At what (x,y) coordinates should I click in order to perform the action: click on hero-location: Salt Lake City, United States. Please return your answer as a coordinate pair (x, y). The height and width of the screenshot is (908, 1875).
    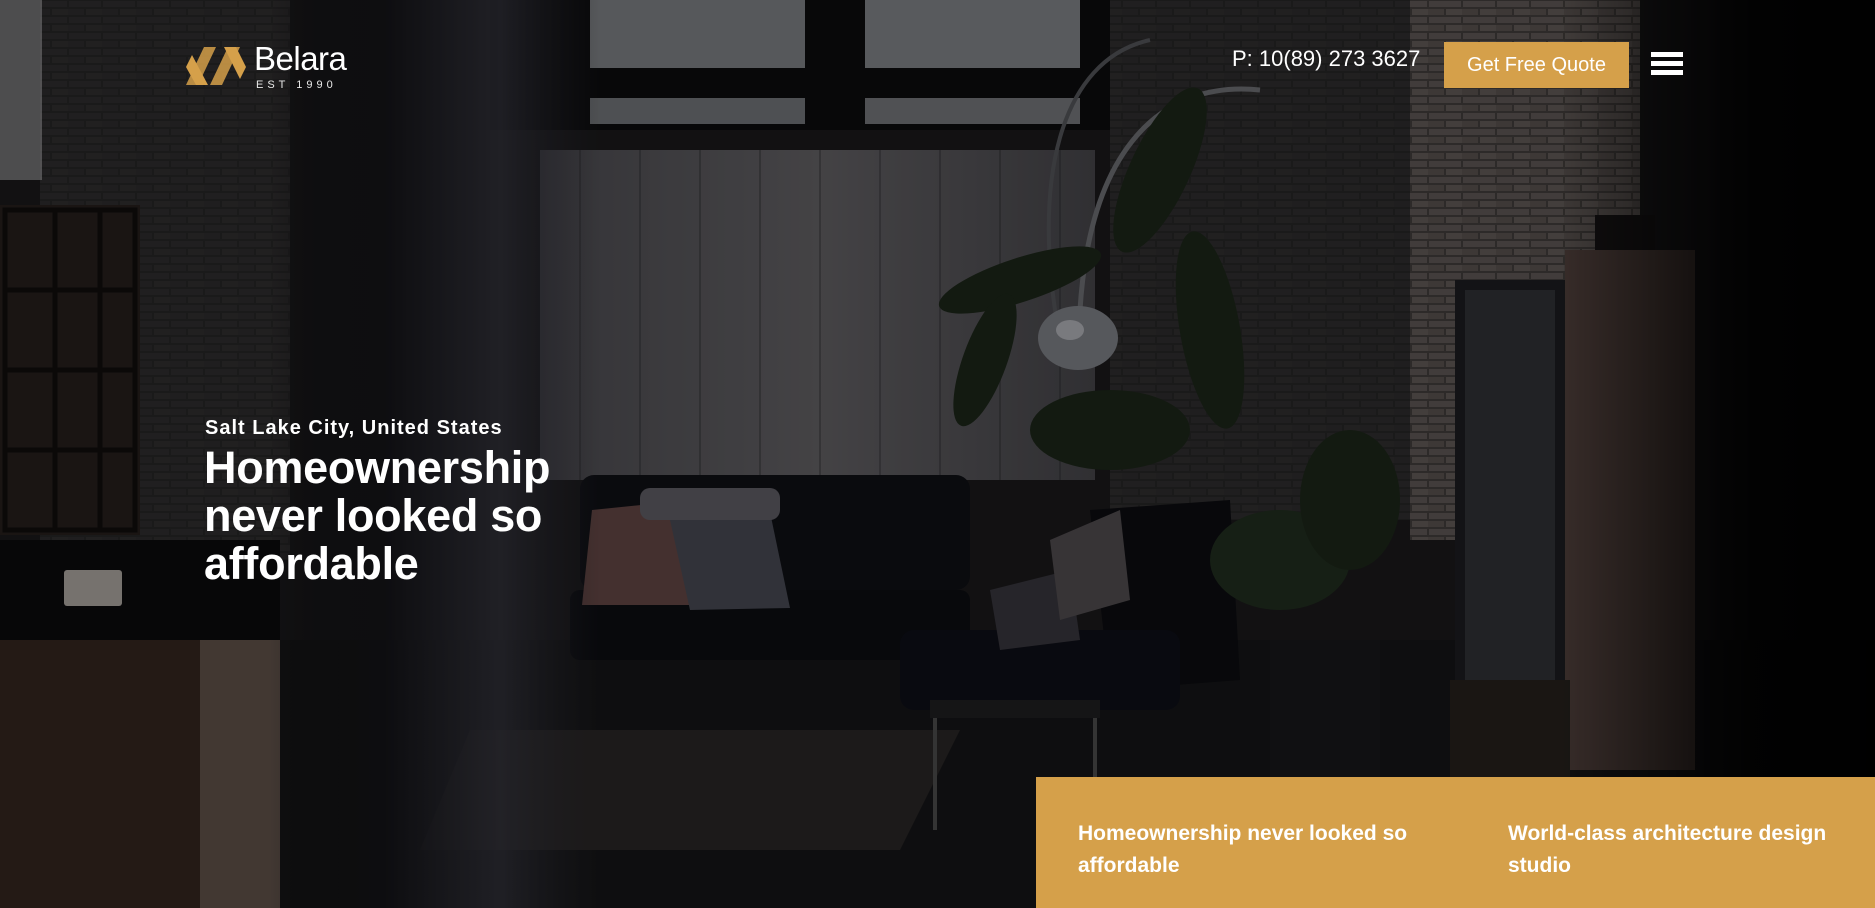
    Looking at the image, I should click on (354, 428).